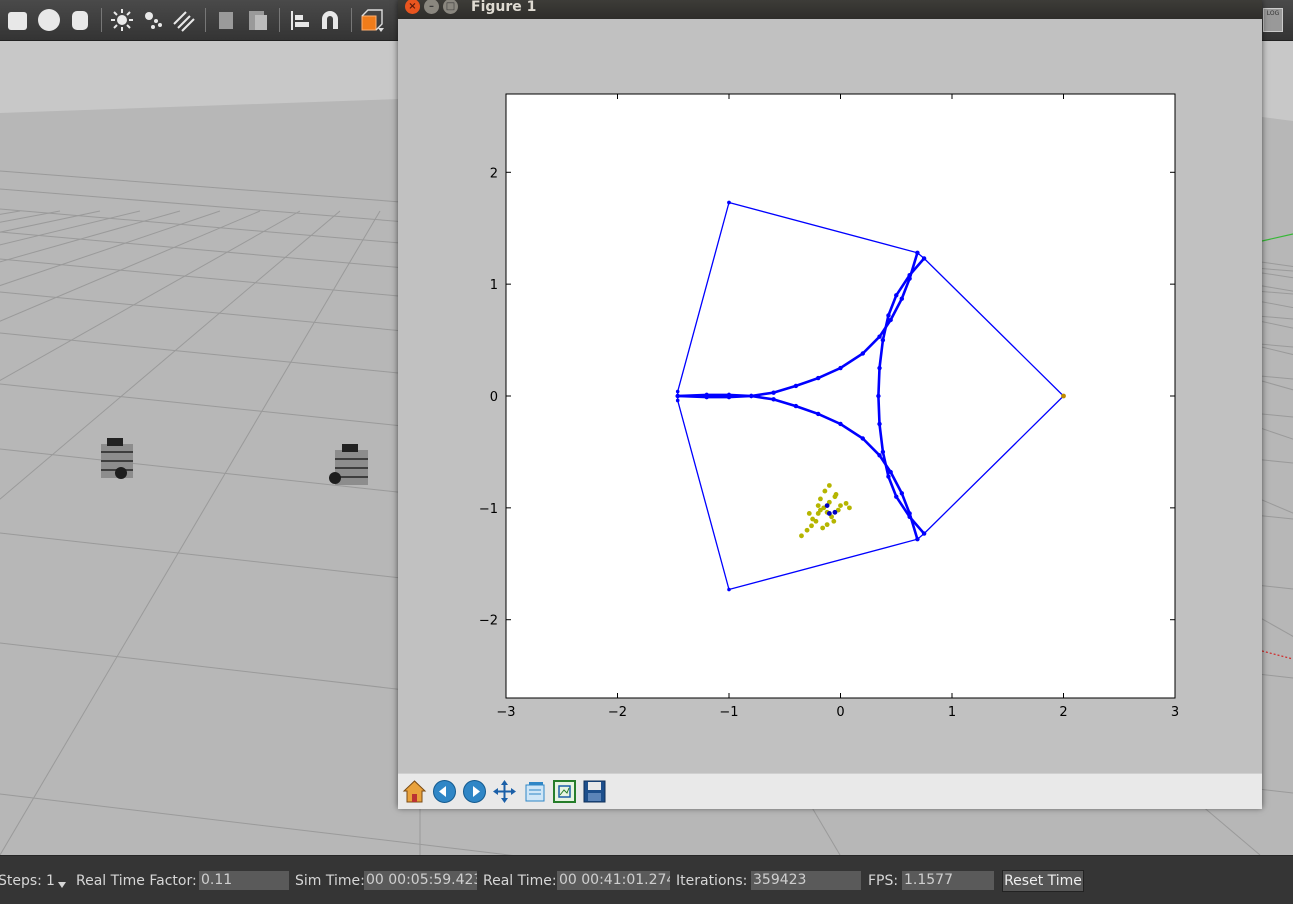  Describe the element at coordinates (728, 712) in the screenshot. I see `x-tick-label: −1` at that location.